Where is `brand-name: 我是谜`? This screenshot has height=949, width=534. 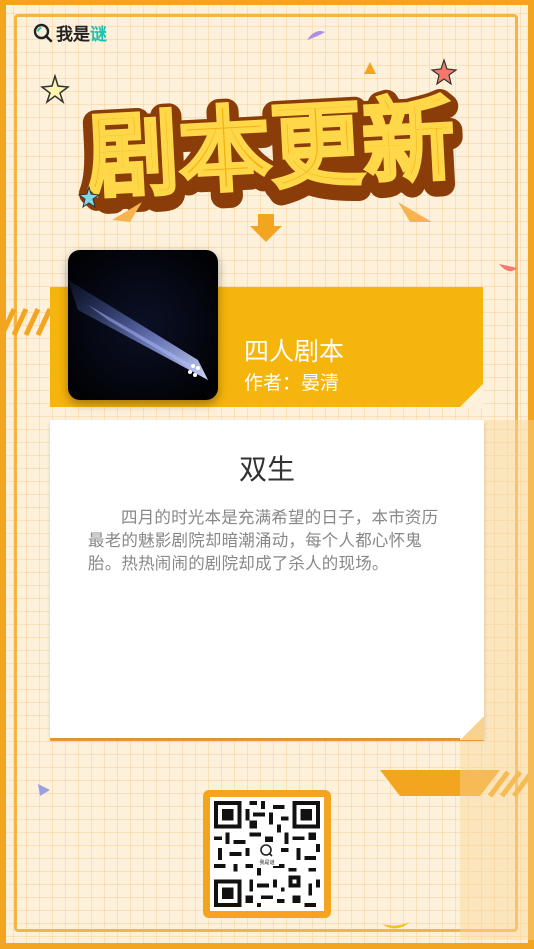
brand-name: 我是谜 is located at coordinates (81, 32).